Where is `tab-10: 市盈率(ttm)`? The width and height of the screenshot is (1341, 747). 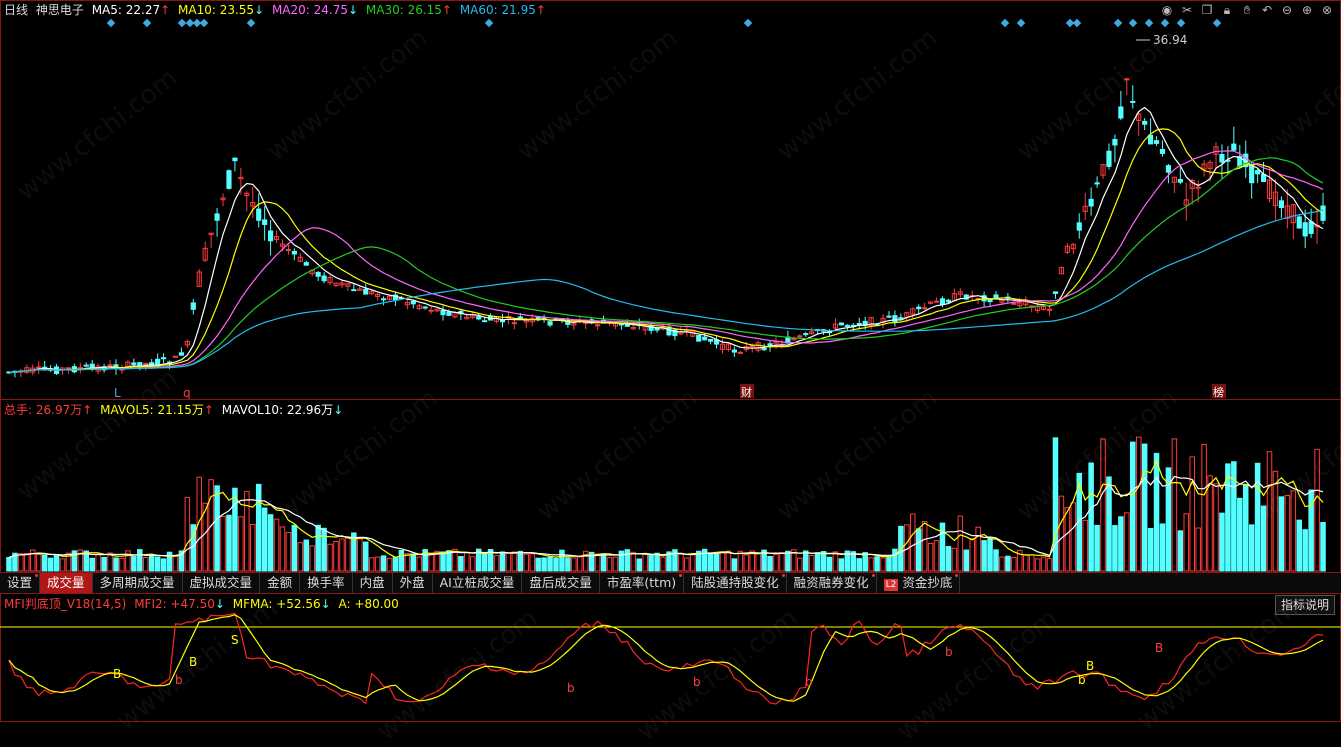
tab-10: 市盈率(ttm) is located at coordinates (642, 583).